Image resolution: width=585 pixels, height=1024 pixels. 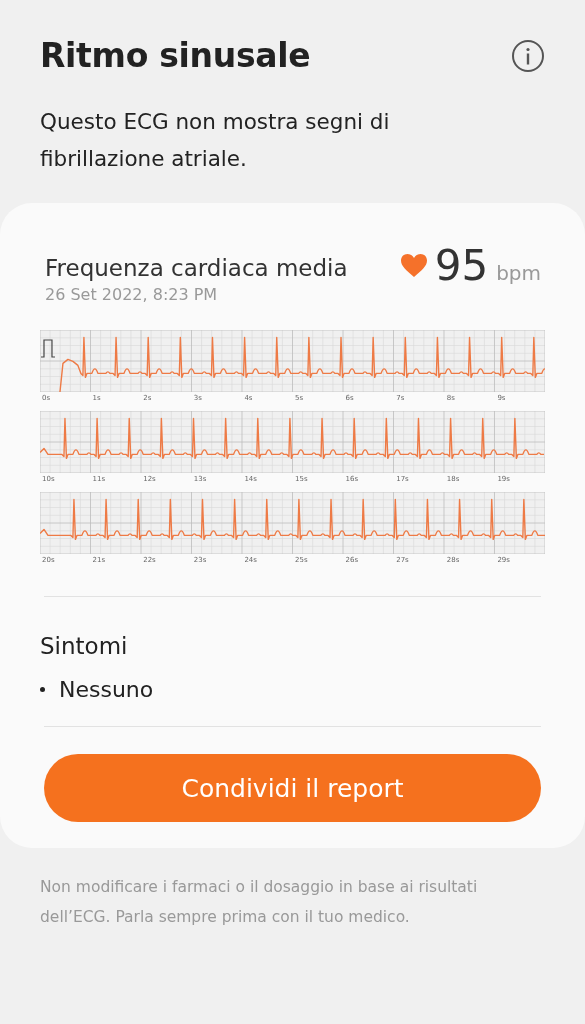 What do you see at coordinates (175, 55) in the screenshot?
I see `page-title: Ritmo sinusale` at bounding box center [175, 55].